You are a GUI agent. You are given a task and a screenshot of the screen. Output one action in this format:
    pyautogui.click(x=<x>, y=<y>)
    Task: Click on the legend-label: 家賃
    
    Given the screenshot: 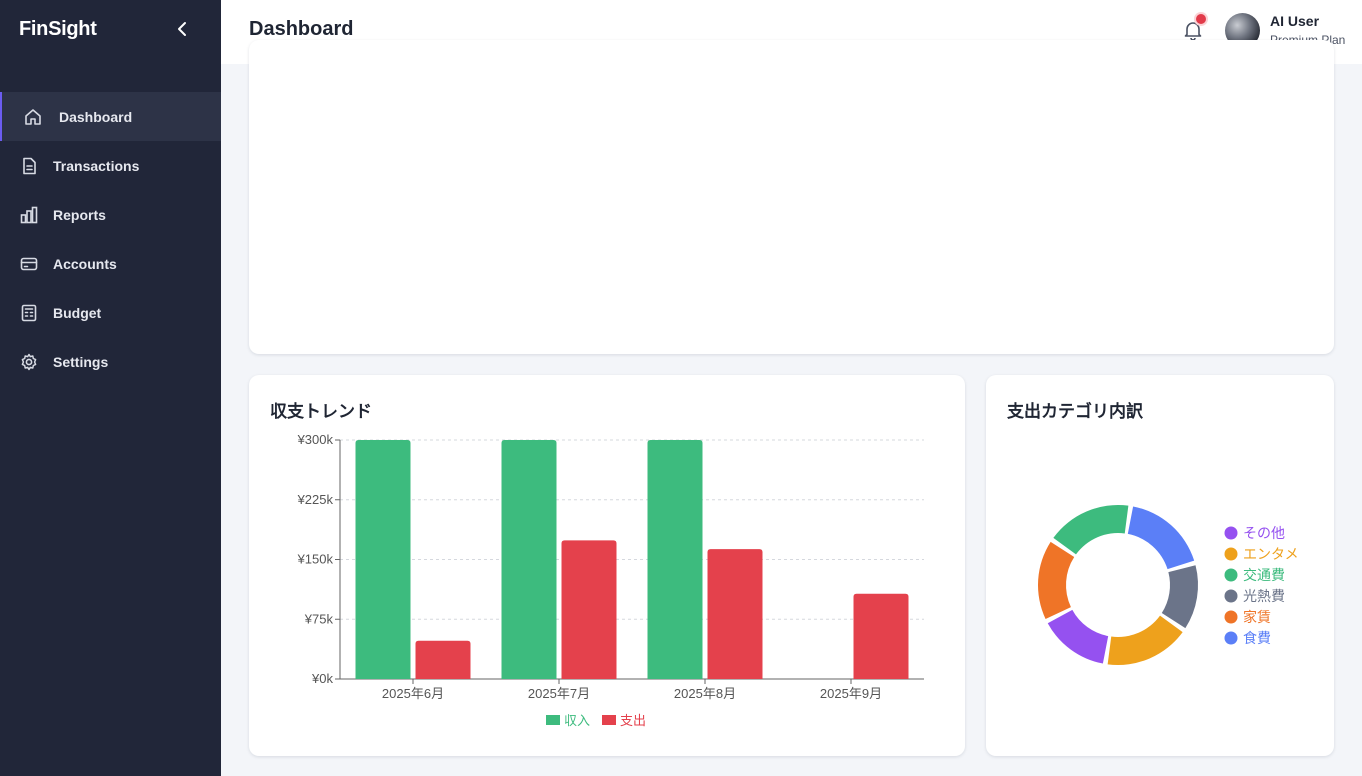 What is the action you would take?
    pyautogui.click(x=1257, y=617)
    